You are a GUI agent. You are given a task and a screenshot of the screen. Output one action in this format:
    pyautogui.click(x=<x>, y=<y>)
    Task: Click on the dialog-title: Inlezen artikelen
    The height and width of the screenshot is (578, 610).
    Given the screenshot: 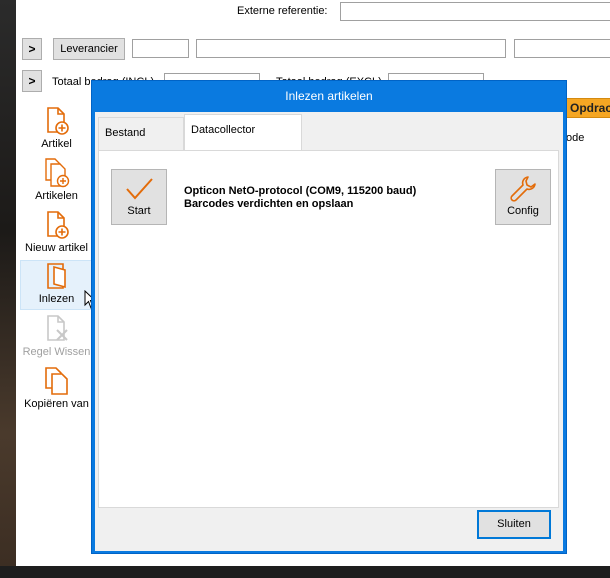 What is the action you would take?
    pyautogui.click(x=329, y=96)
    